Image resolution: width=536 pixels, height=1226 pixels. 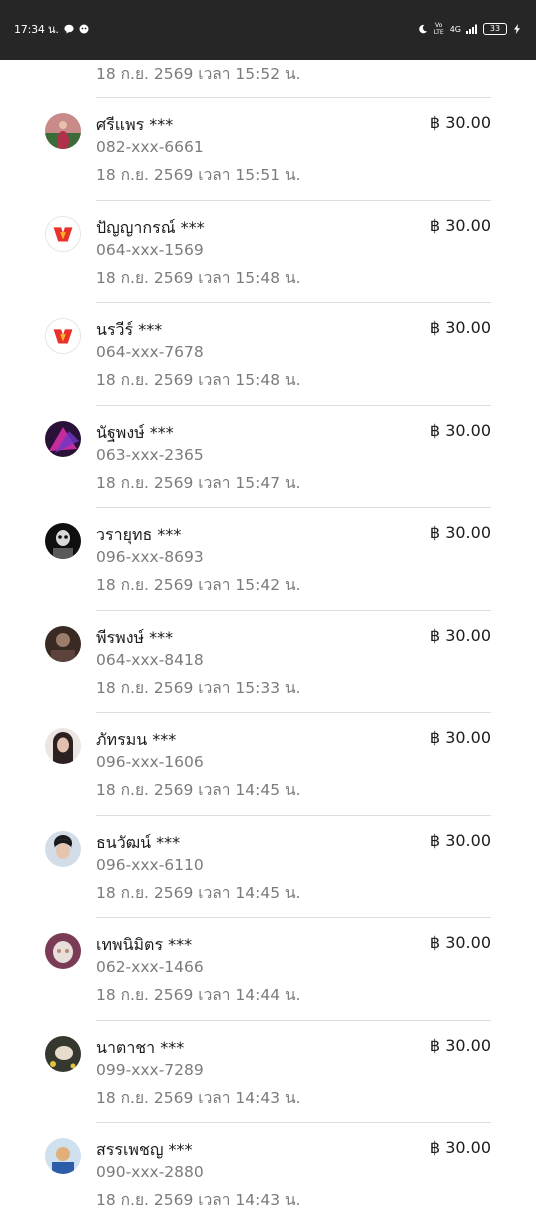 What do you see at coordinates (423, 29) in the screenshot?
I see `moon-icon` at bounding box center [423, 29].